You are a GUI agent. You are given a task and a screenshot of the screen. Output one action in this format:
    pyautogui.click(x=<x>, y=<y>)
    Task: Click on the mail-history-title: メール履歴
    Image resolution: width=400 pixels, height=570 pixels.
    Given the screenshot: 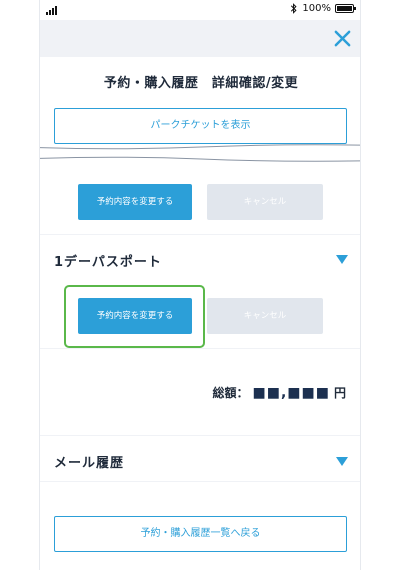 What is the action you would take?
    pyautogui.click(x=89, y=463)
    